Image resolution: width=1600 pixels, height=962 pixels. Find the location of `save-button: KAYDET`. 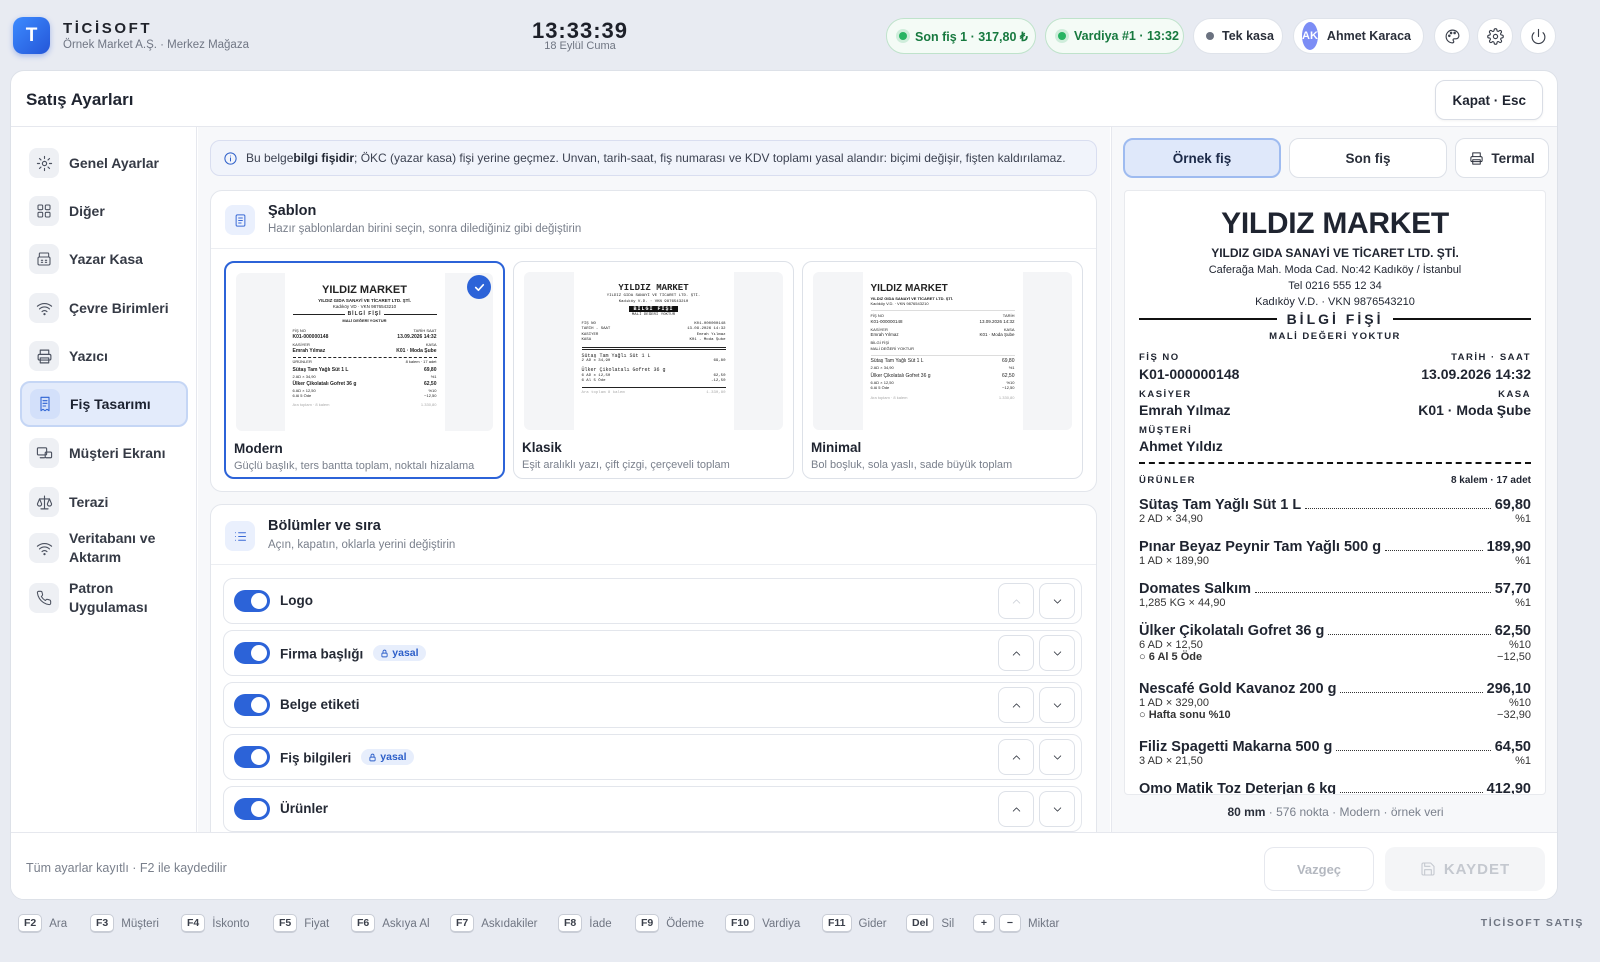

save-button: KAYDET is located at coordinates (1465, 869).